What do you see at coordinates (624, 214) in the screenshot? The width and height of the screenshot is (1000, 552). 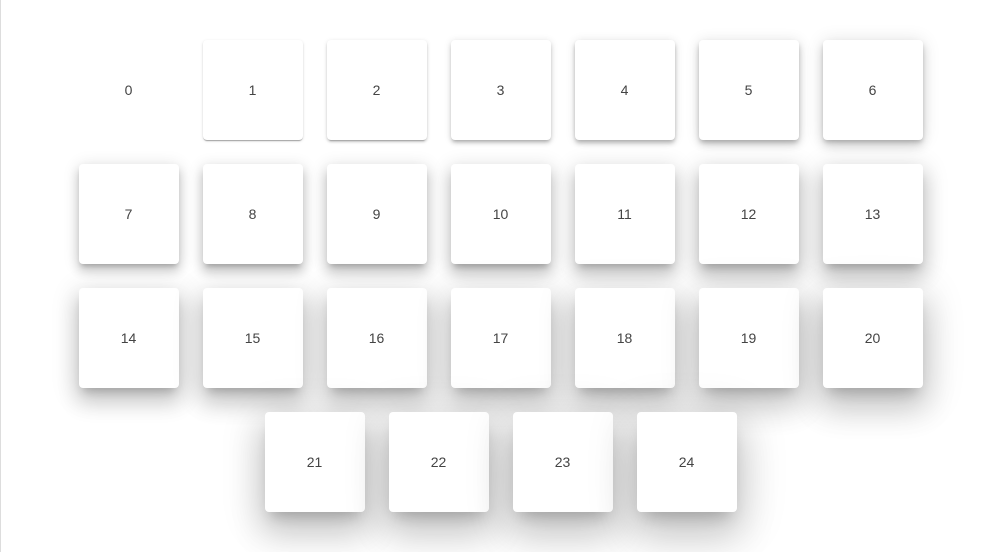 I see `elevation-card-11: 11` at bounding box center [624, 214].